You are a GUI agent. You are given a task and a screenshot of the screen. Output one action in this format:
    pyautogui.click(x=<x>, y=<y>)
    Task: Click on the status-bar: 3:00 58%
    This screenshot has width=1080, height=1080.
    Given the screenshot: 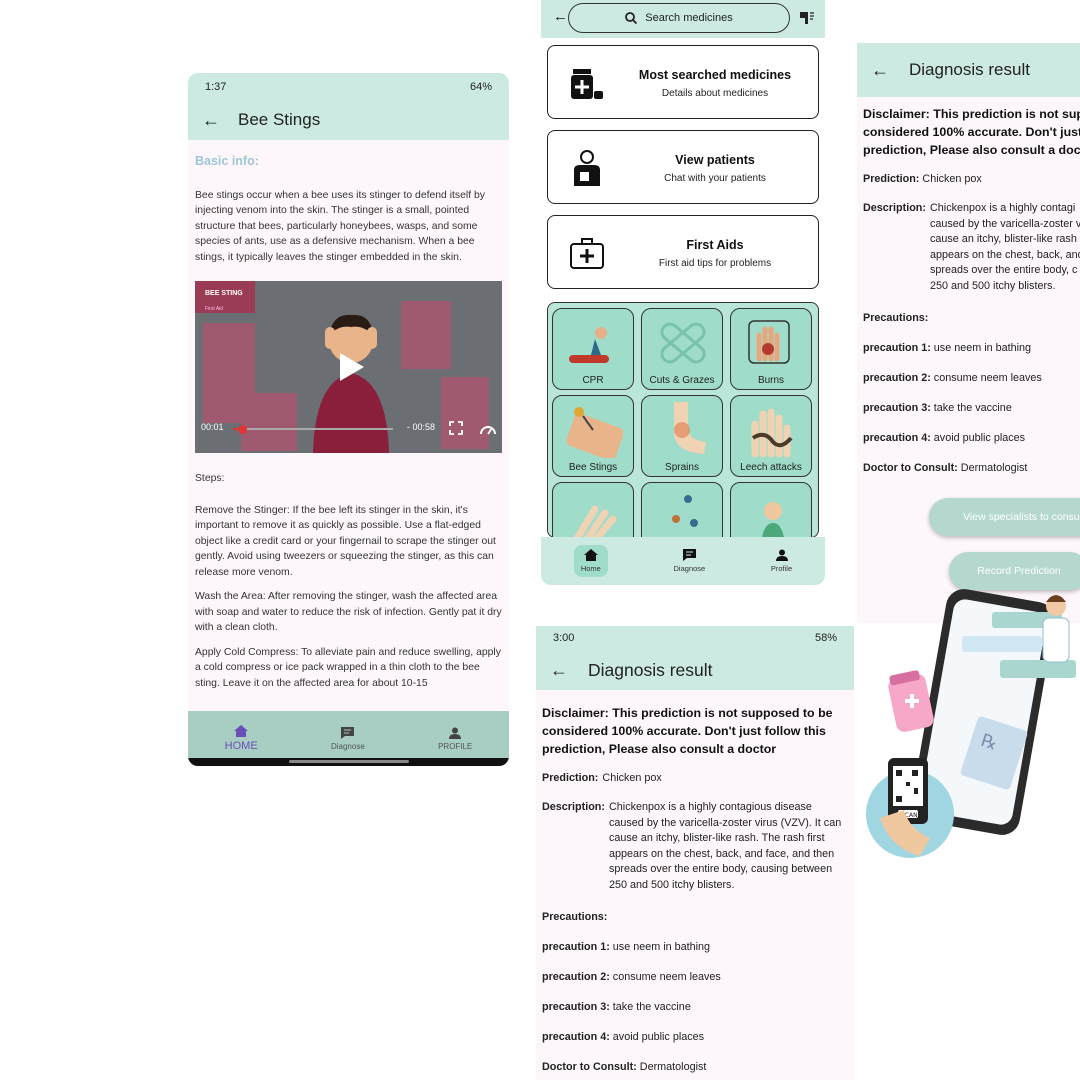 What is the action you would take?
    pyautogui.click(x=695, y=638)
    